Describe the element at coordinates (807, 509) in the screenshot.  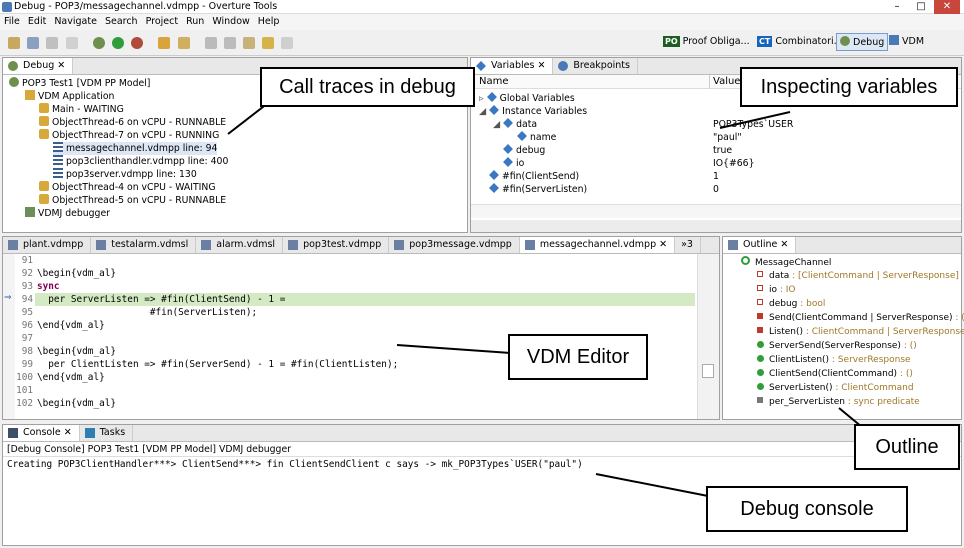
I see `callout-debug-console: Debug console` at that location.